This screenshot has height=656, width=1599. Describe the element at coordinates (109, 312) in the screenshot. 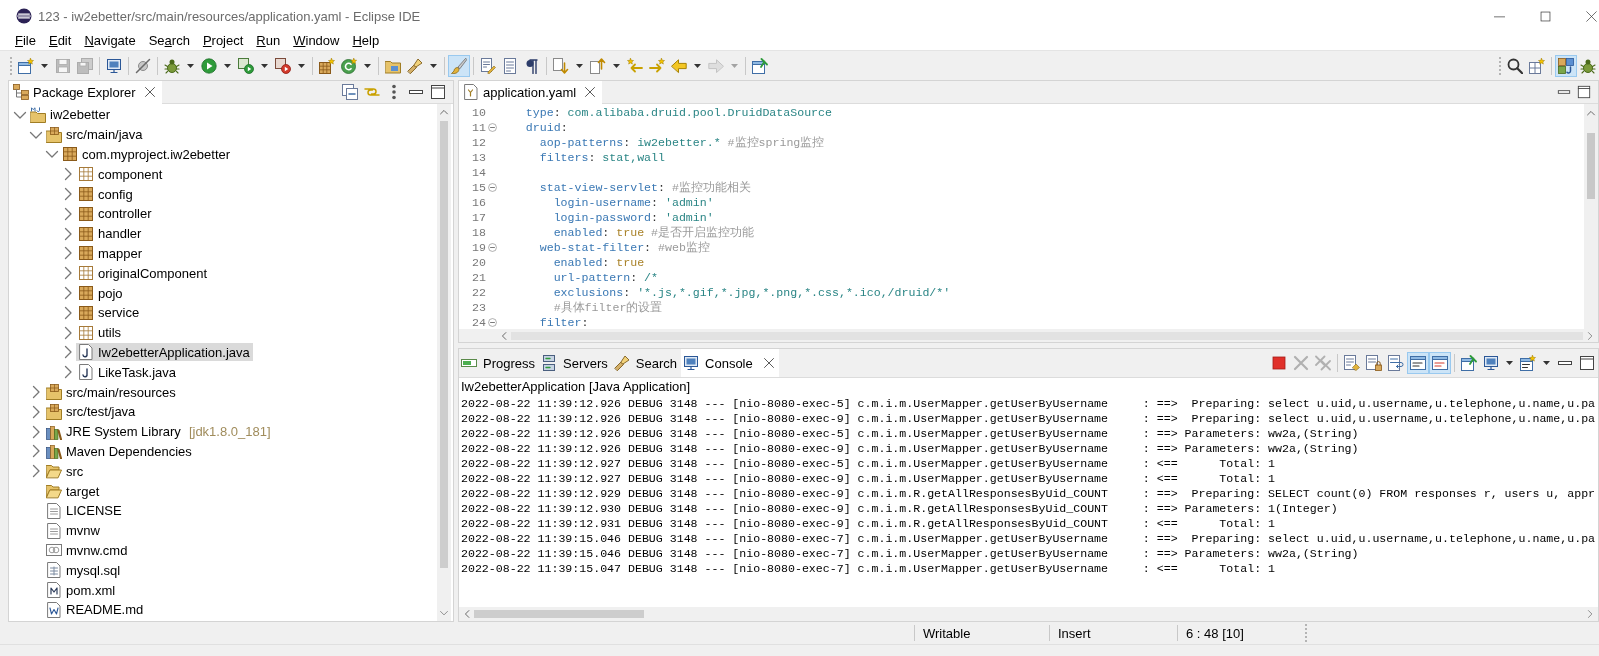

I see `tree-item: service` at that location.